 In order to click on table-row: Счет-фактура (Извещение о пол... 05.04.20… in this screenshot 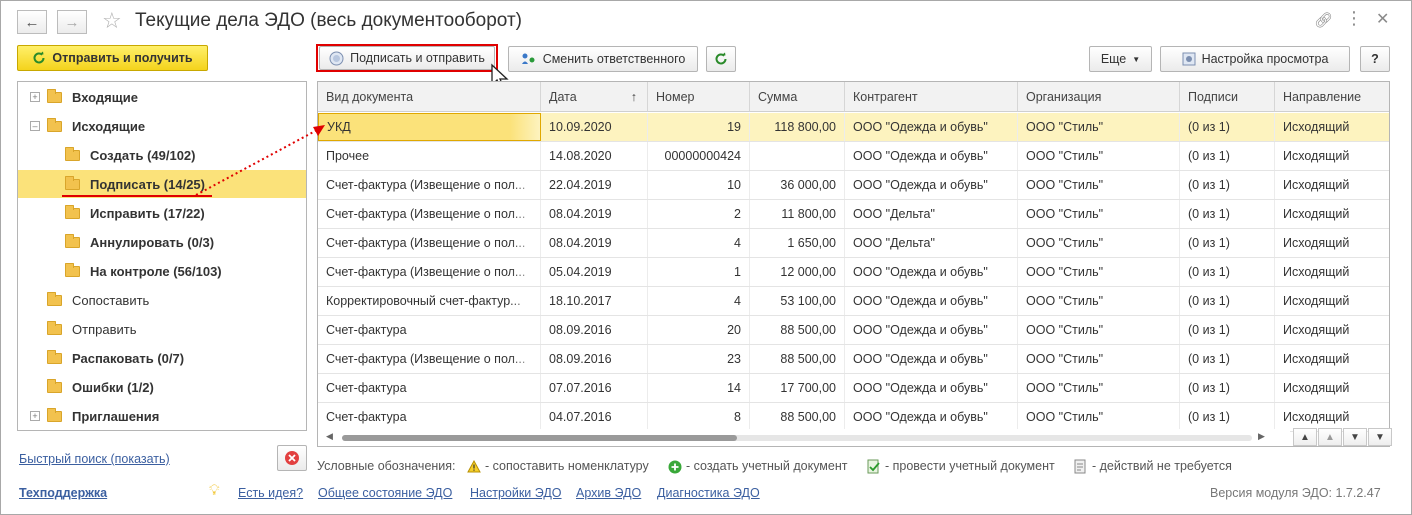, I will do `click(853, 272)`.